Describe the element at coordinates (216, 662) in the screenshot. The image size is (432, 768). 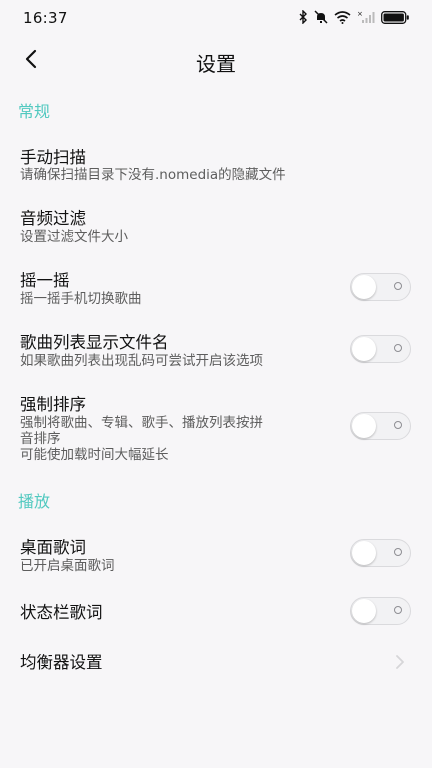
I see `setting-equalizer: 均衡器设置` at that location.